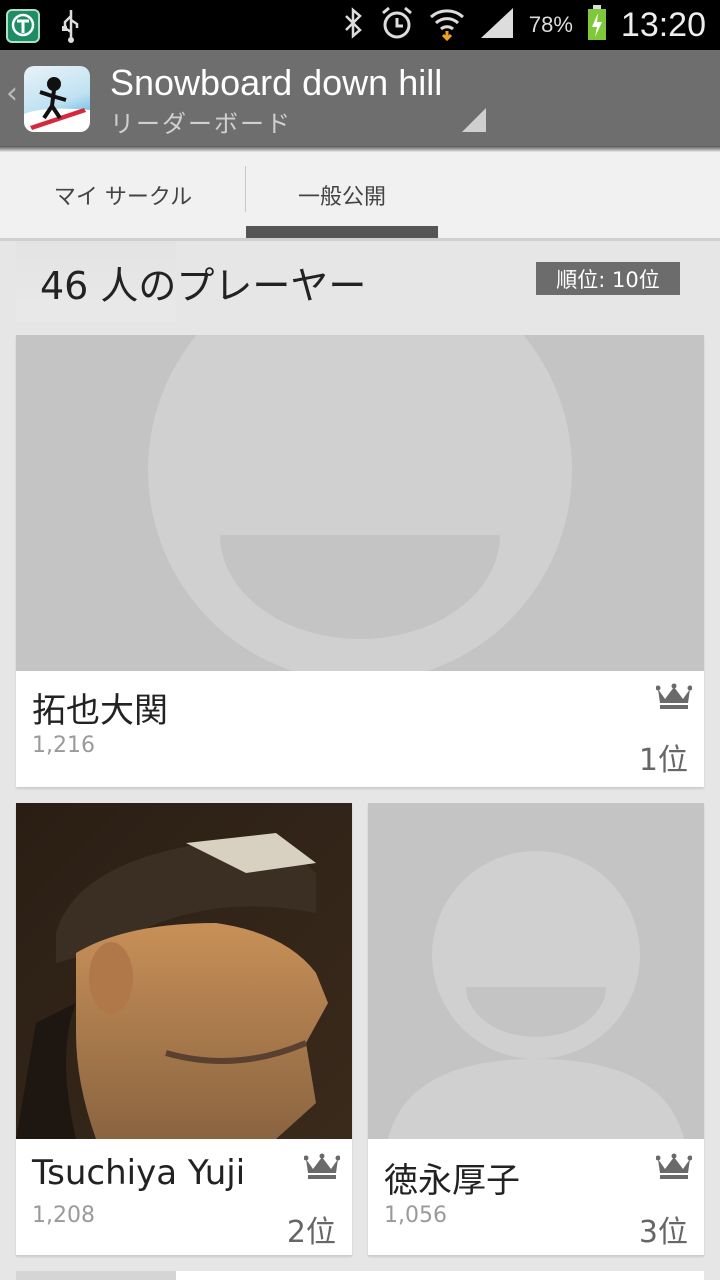  I want to click on signal-icon, so click(497, 25).